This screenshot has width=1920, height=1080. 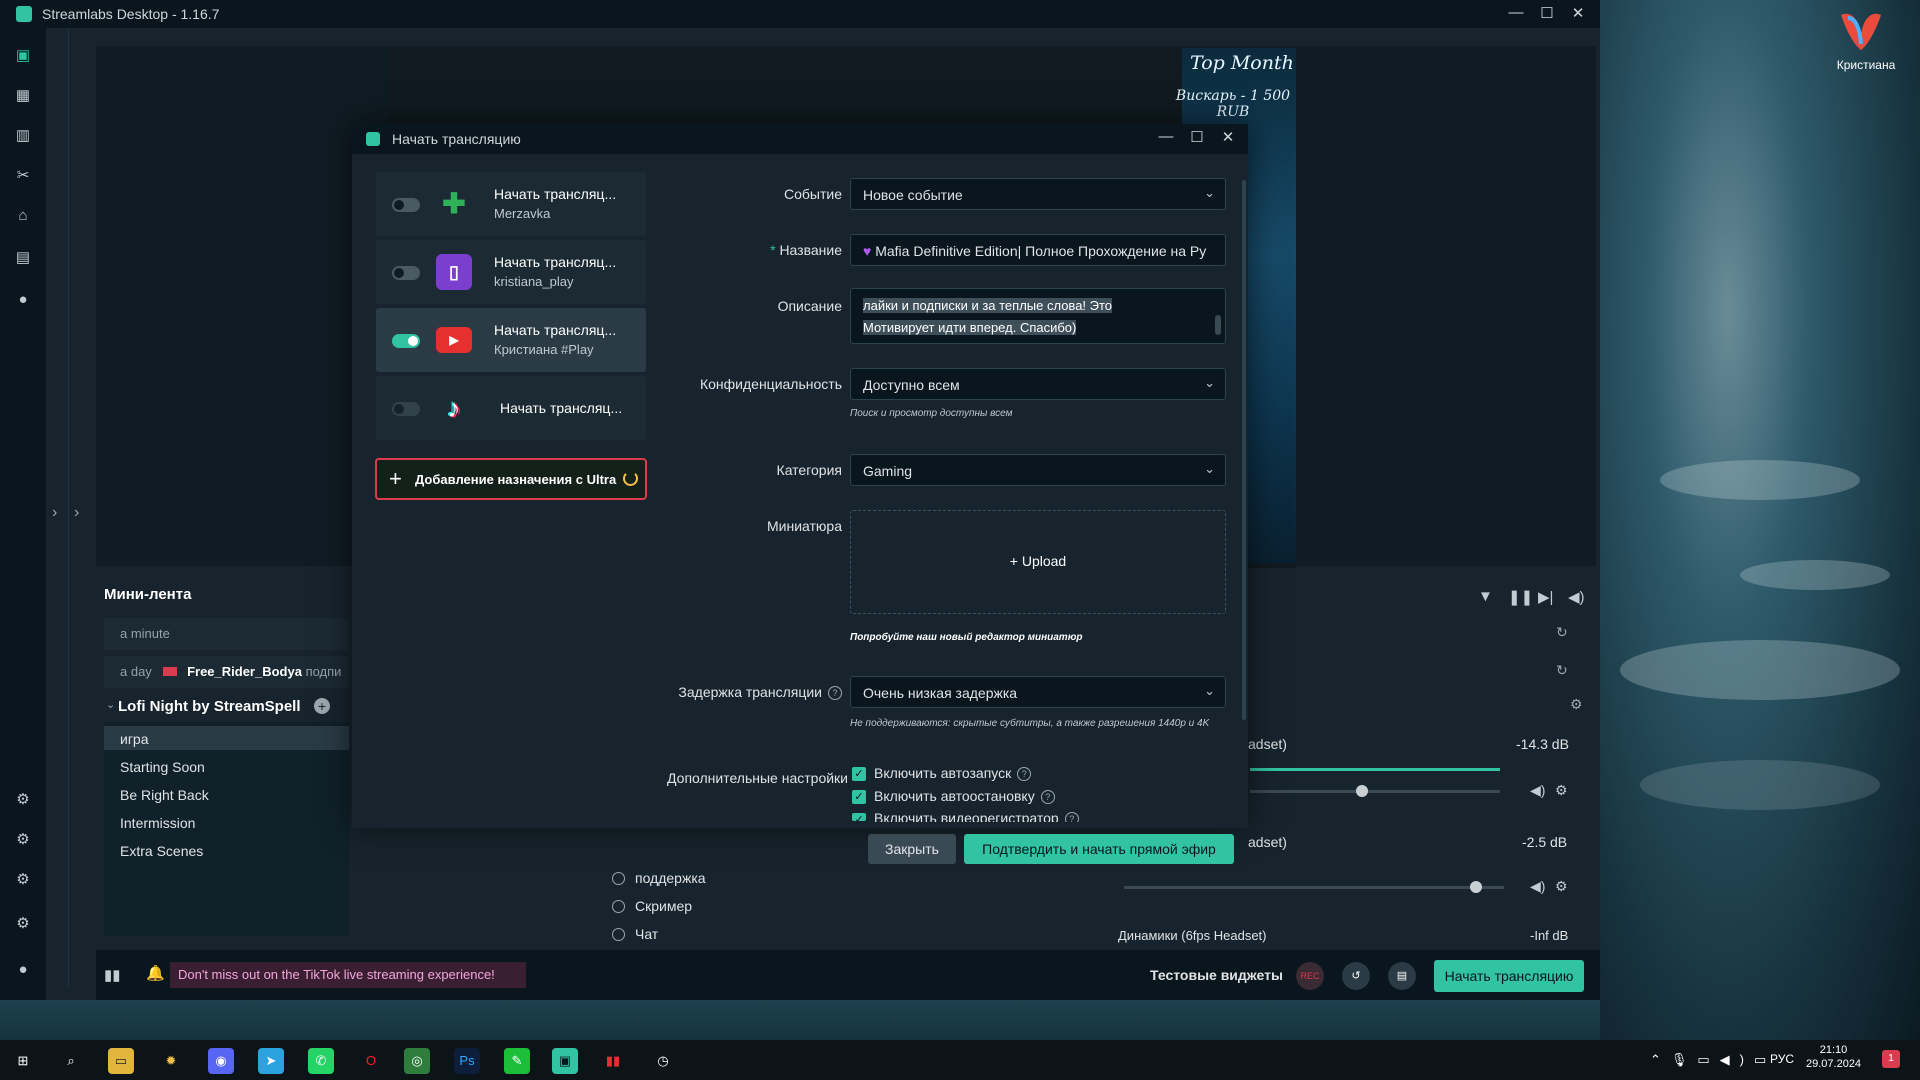 I want to click on file-explorer-icon: ▭, so click(x=121, y=1061).